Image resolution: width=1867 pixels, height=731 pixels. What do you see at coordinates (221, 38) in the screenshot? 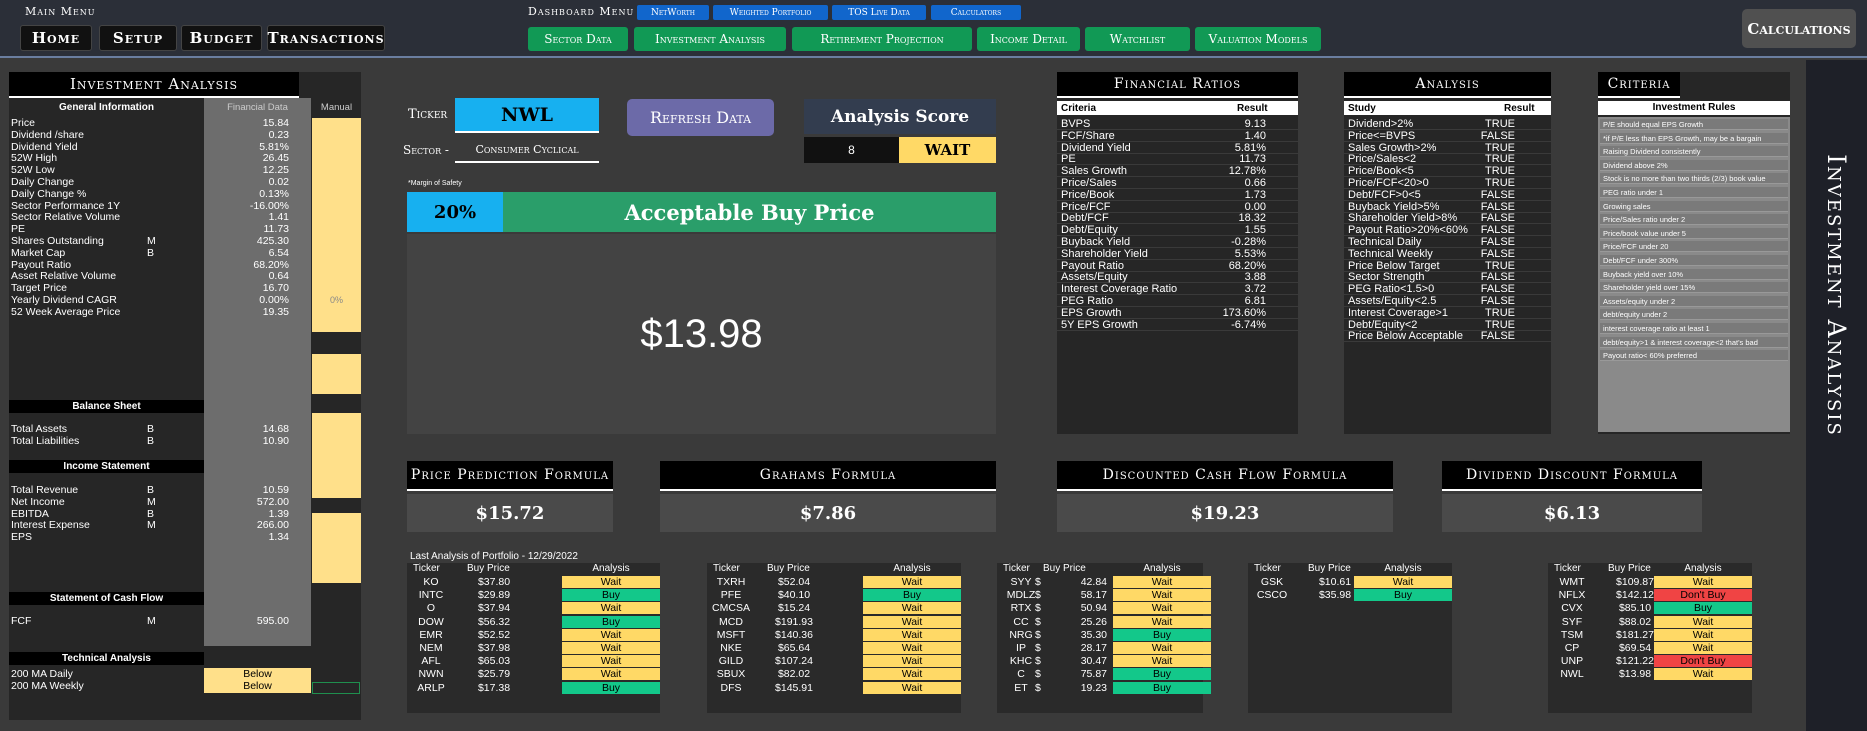
I see `menu-budget-button: Budget` at bounding box center [221, 38].